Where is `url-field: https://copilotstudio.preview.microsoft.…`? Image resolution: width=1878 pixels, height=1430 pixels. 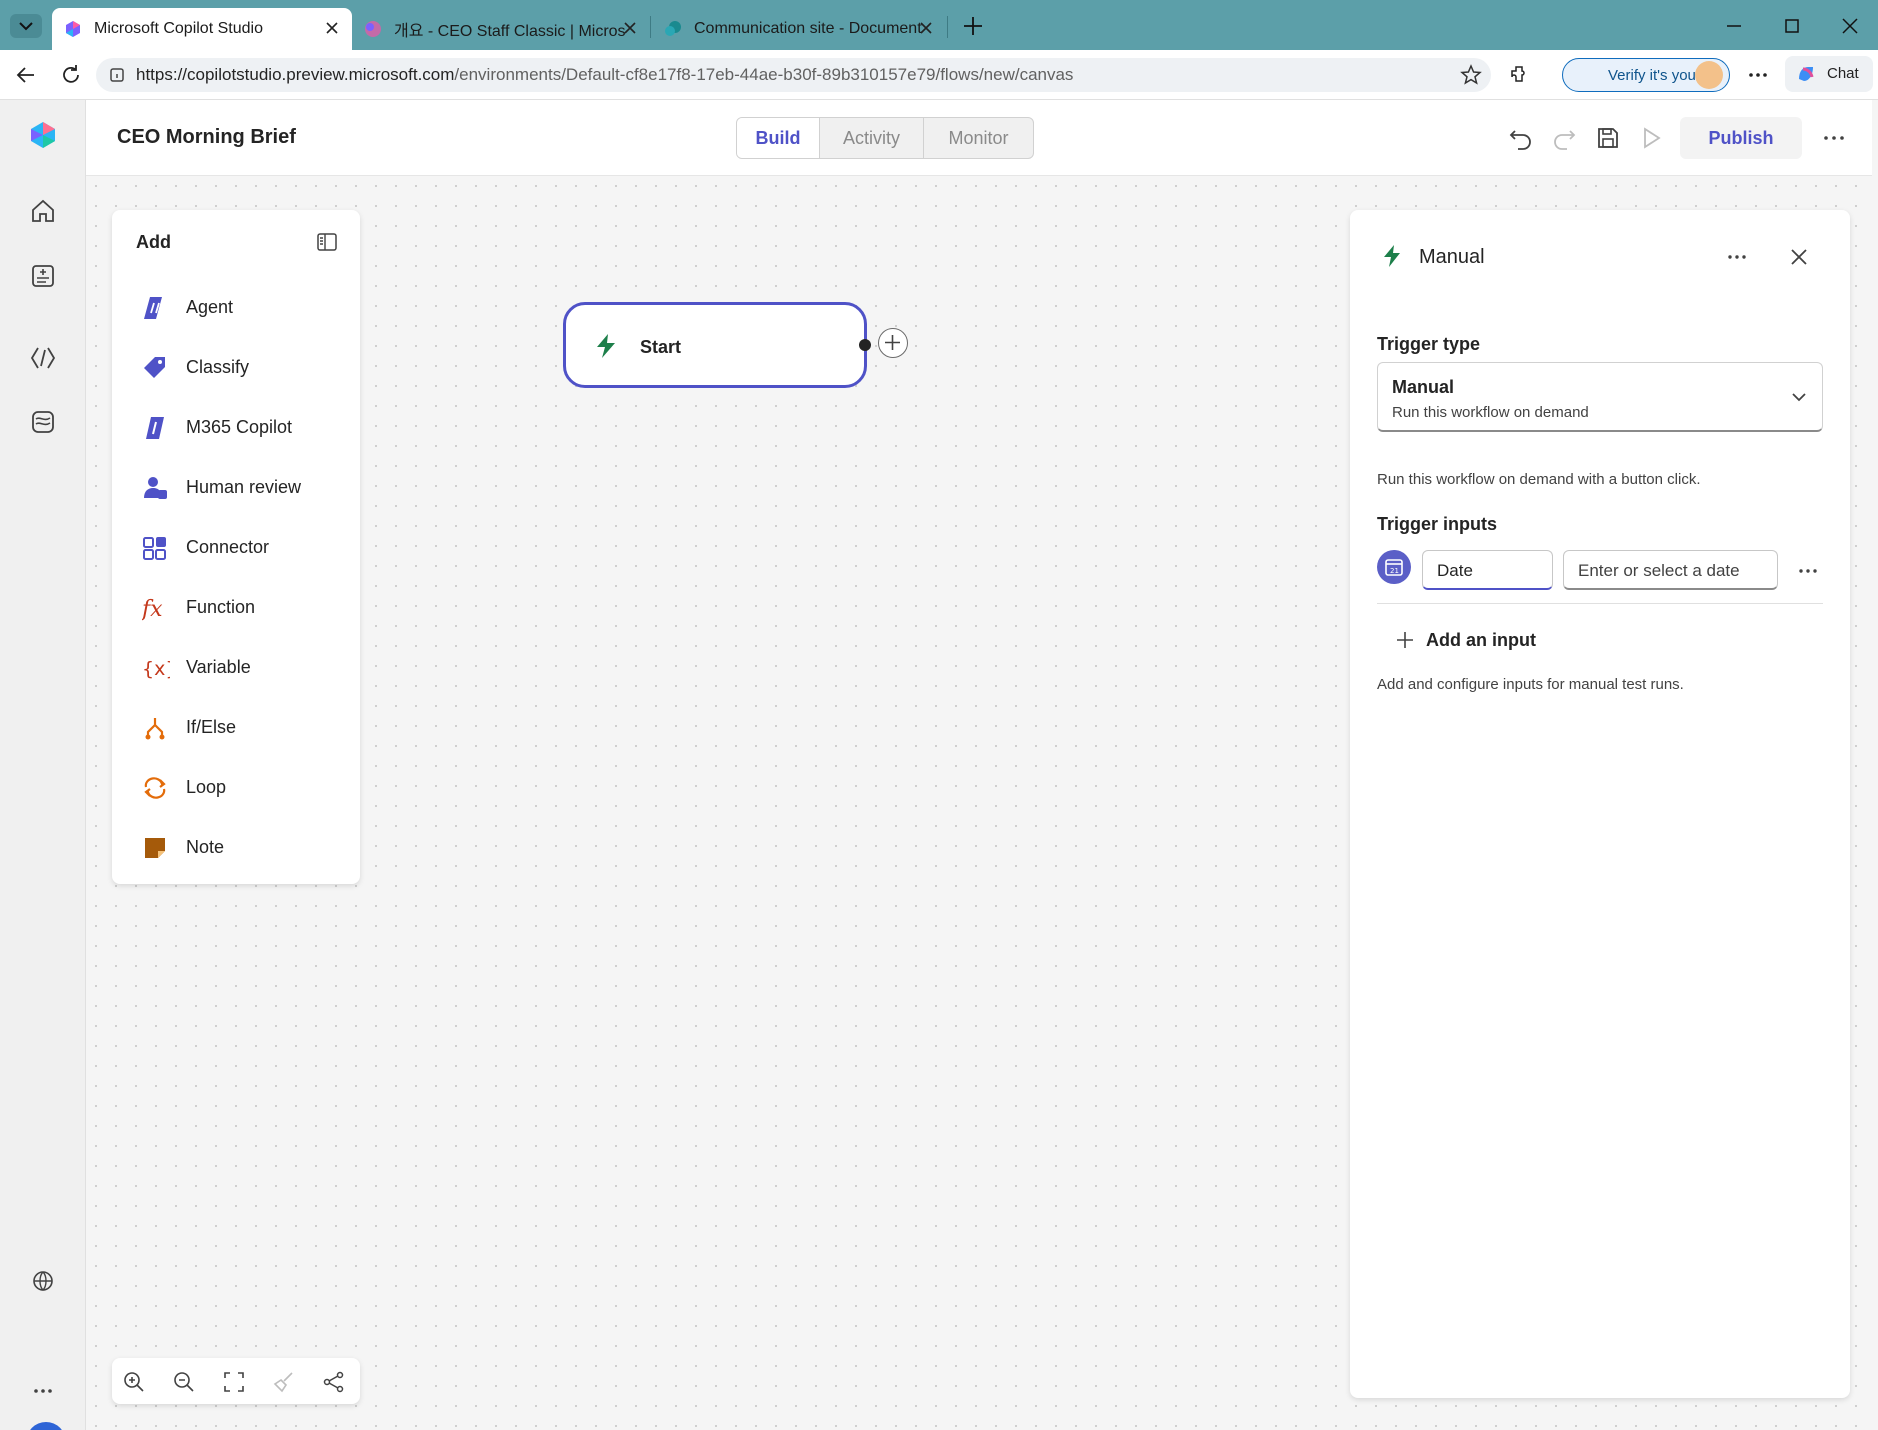 url-field: https://copilotstudio.preview.microsoft.… is located at coordinates (793, 75).